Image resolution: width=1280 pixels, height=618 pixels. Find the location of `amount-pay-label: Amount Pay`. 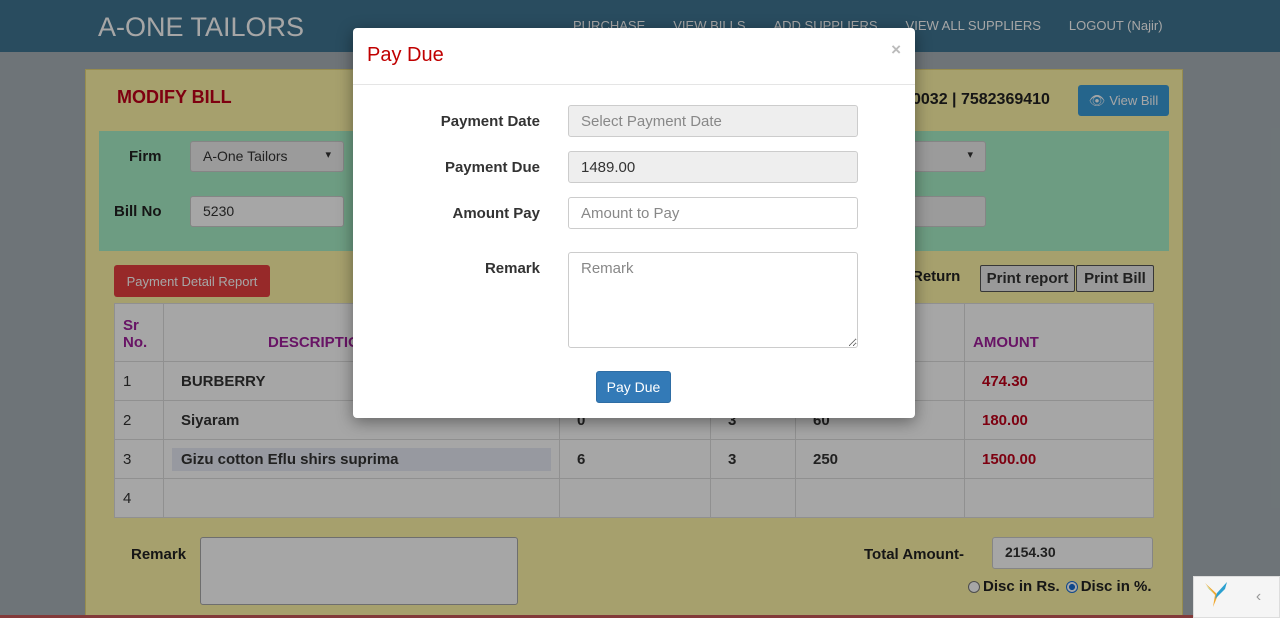

amount-pay-label: Amount Pay is located at coordinates (496, 213).